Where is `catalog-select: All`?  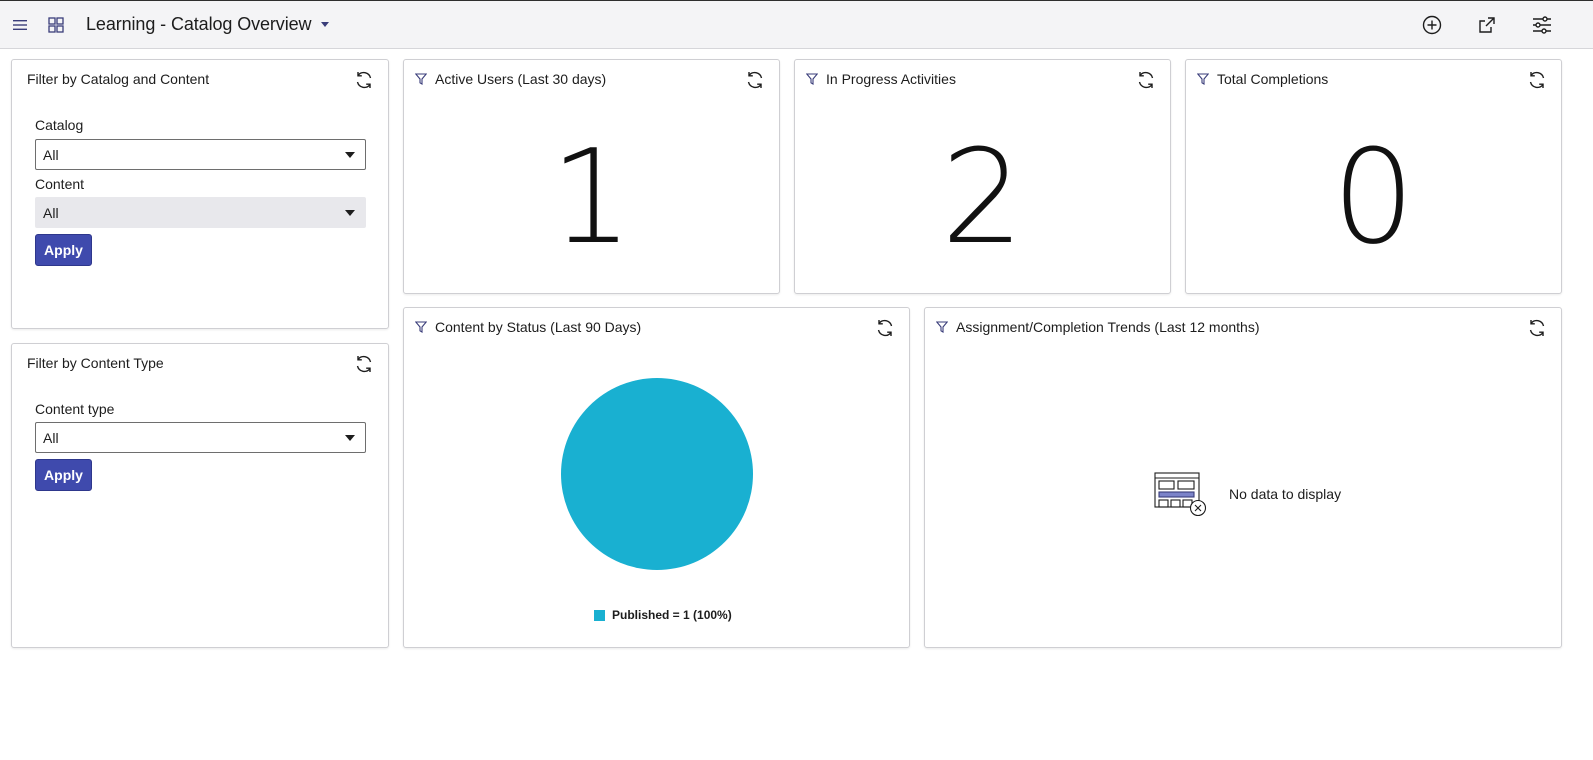 catalog-select: All is located at coordinates (200, 154).